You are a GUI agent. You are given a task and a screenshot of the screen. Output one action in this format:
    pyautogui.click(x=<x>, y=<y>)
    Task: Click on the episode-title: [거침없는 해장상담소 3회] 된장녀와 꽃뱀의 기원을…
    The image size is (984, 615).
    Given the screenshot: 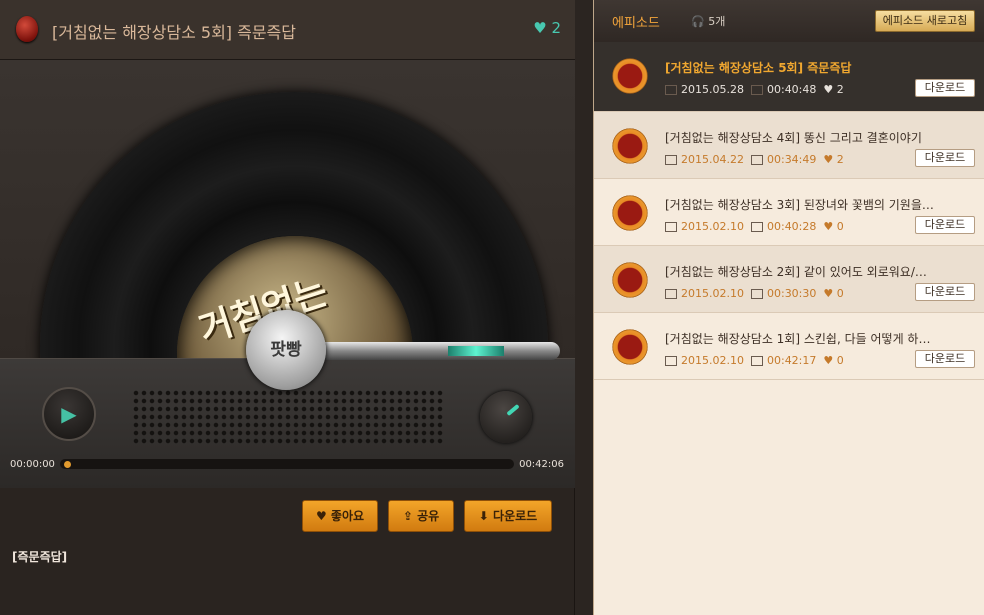 What is the action you would take?
    pyautogui.click(x=799, y=205)
    